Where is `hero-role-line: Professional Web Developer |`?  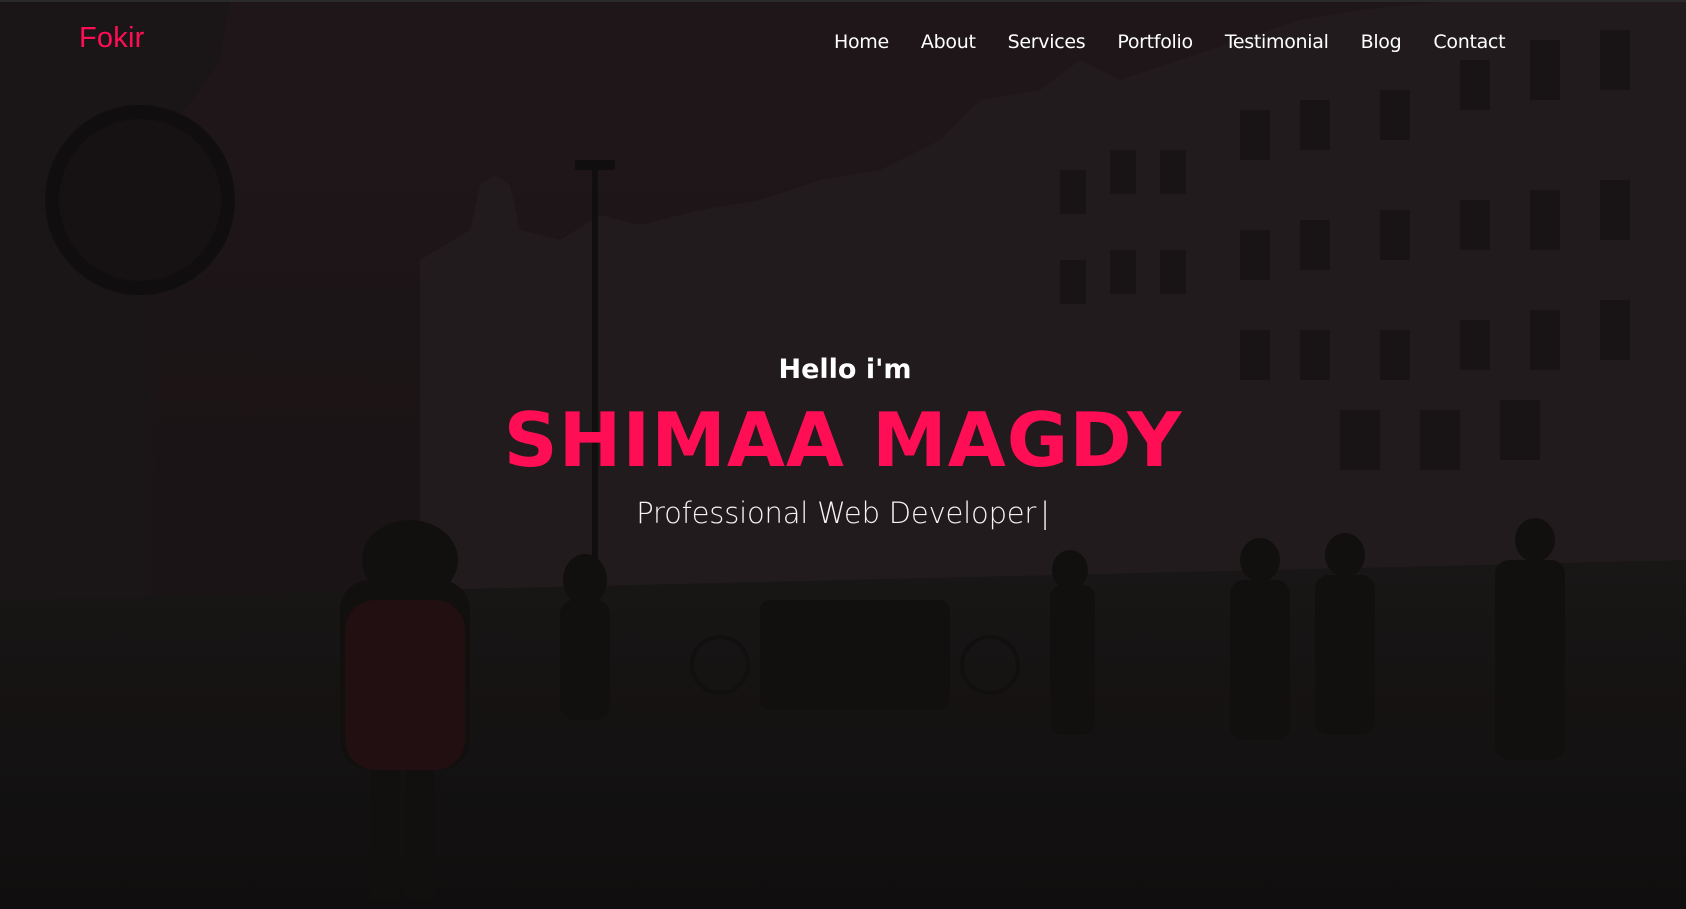 hero-role-line: Professional Web Developer | is located at coordinates (843, 513).